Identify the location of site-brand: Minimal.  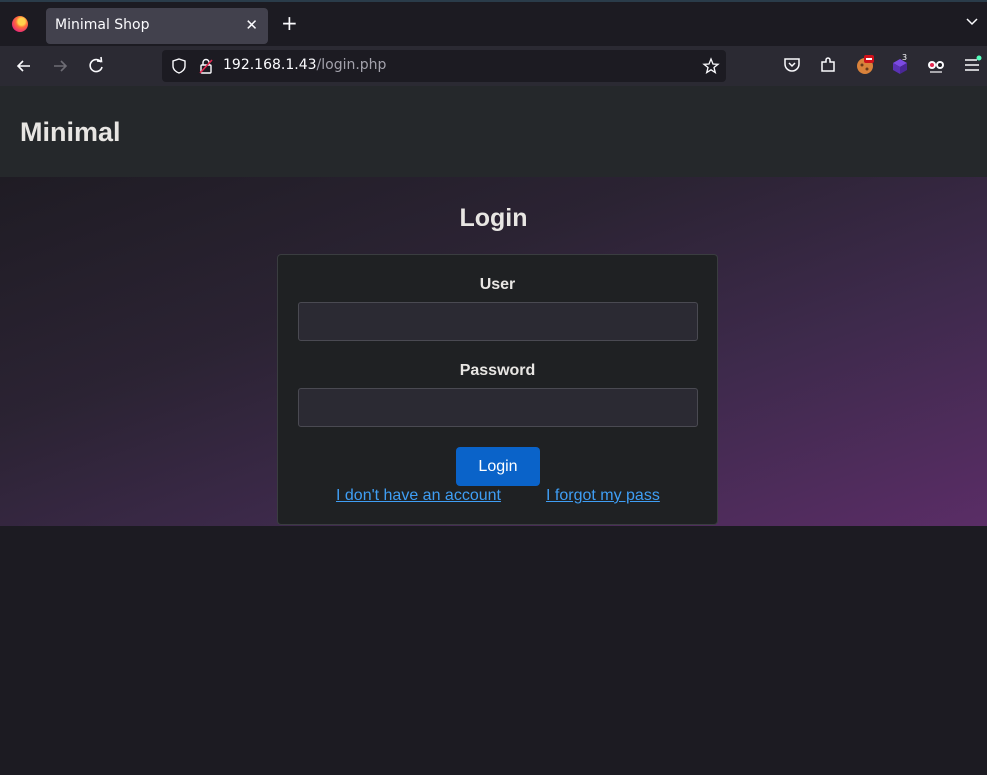
(70, 132).